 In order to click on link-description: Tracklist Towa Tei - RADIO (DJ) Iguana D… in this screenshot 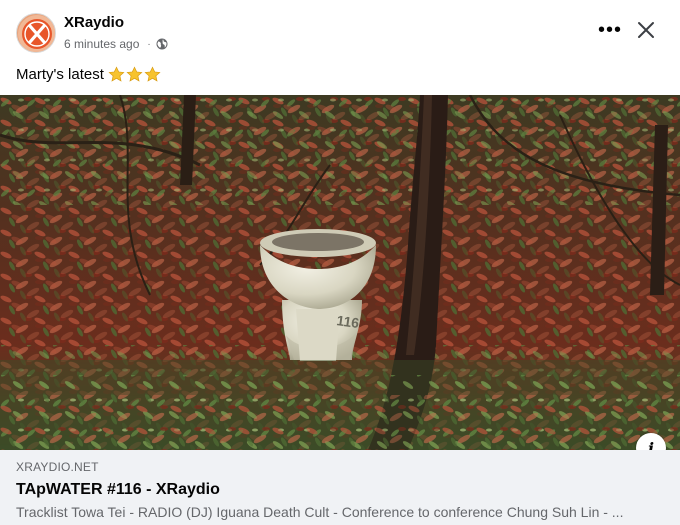, I will do `click(320, 512)`.